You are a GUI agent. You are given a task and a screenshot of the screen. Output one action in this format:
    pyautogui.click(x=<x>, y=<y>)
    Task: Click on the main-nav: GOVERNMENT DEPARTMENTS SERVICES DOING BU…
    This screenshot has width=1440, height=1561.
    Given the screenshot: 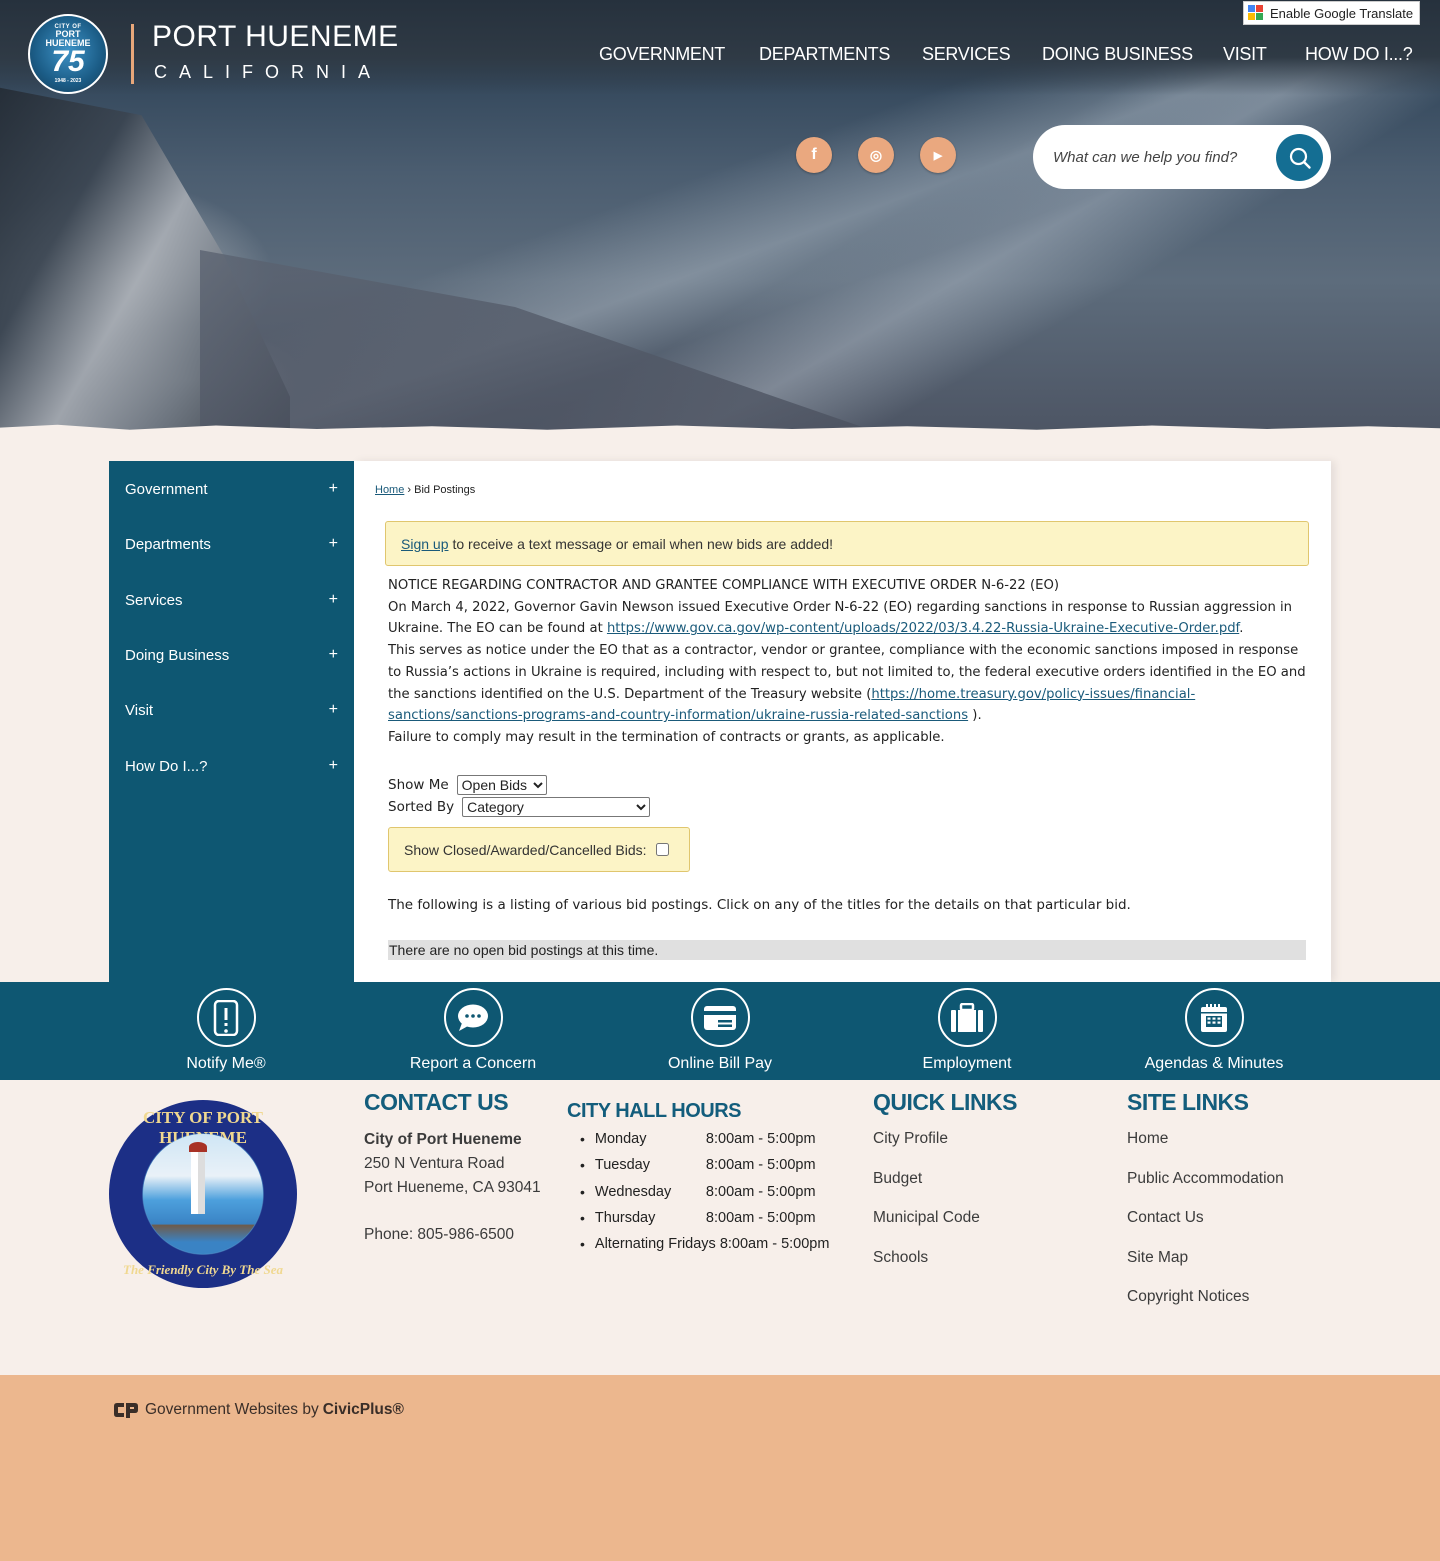 What is the action you would take?
    pyautogui.click(x=720, y=56)
    